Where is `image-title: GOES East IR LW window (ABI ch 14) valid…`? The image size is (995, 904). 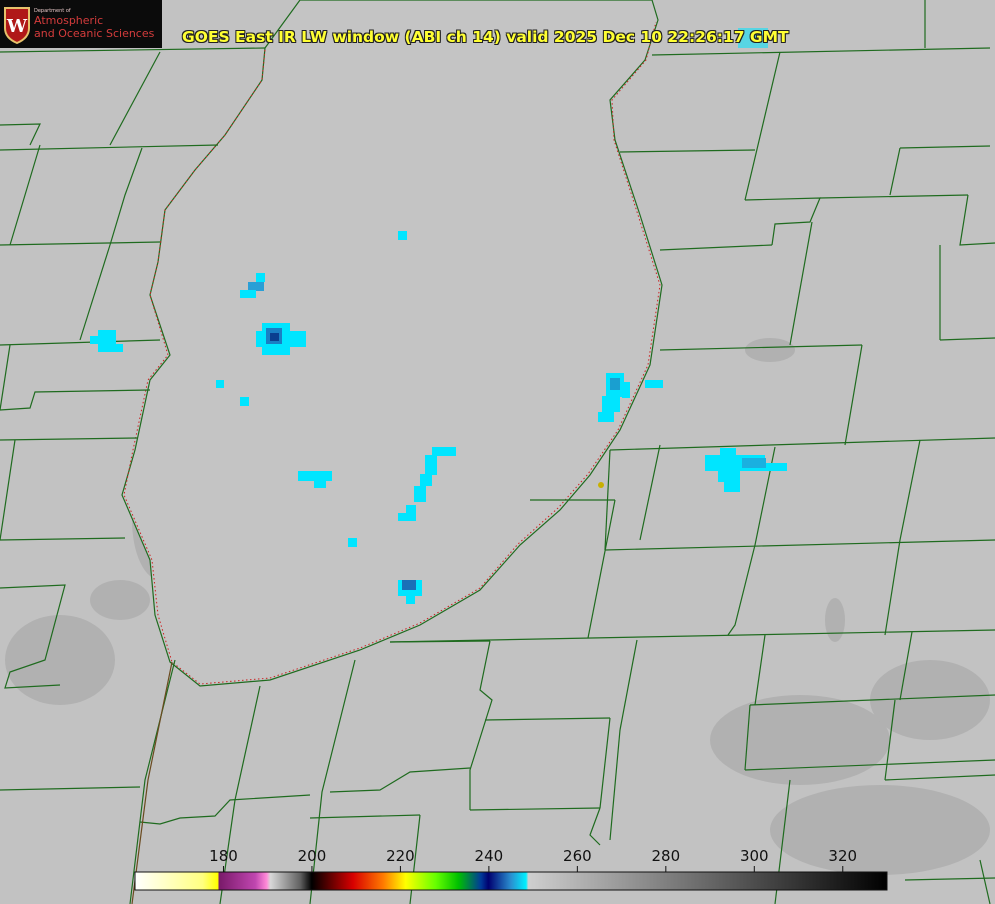 image-title: GOES East IR LW window (ABI ch 14) valid… is located at coordinates (485, 37).